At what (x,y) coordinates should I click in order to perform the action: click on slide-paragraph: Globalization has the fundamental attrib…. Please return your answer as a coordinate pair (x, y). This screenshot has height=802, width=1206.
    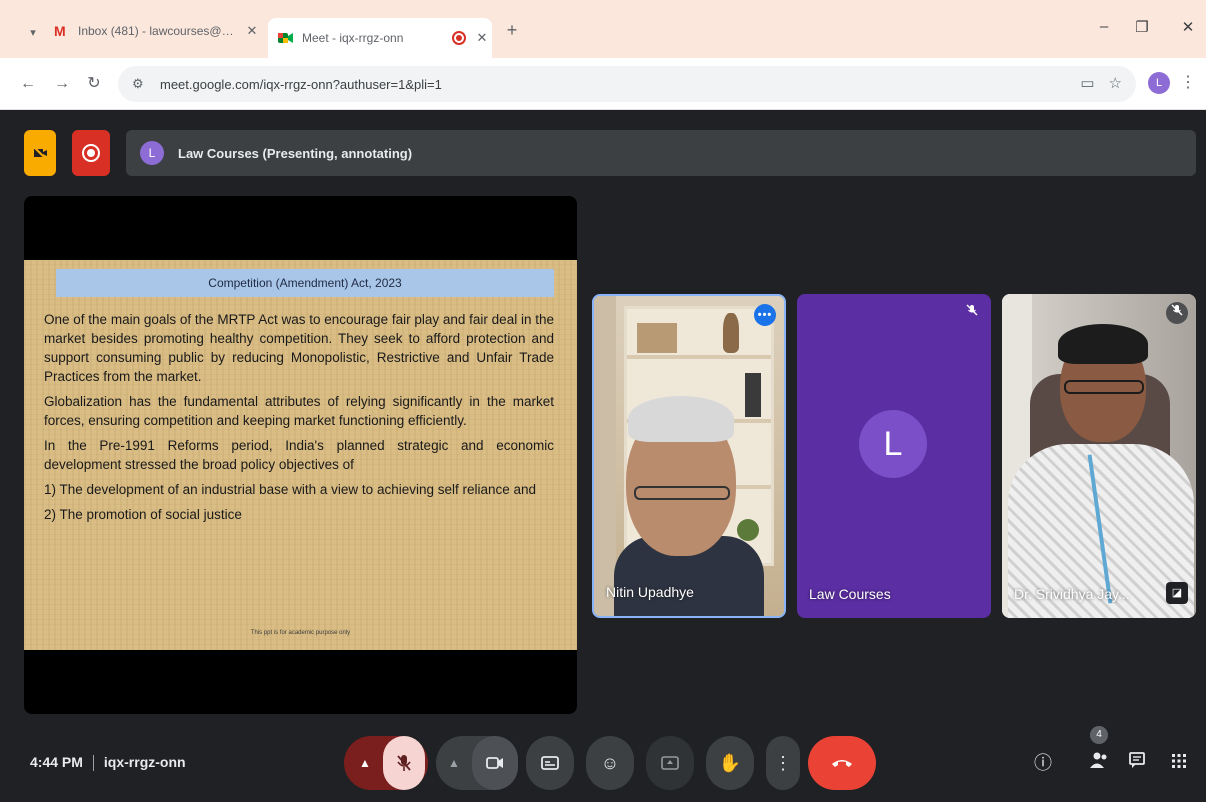
    Looking at the image, I should click on (299, 411).